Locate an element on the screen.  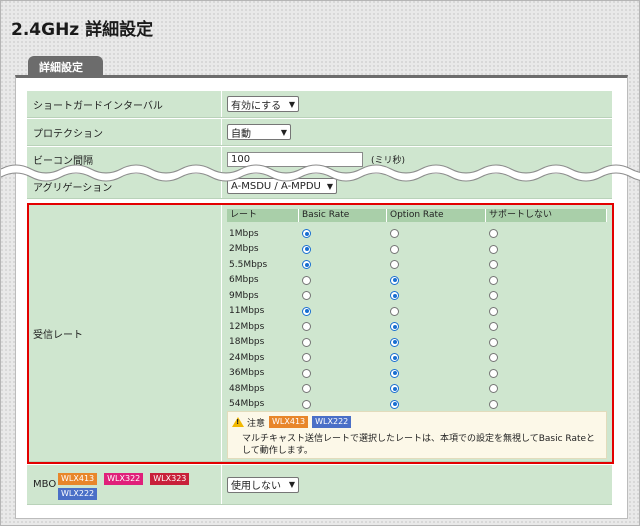
model-badge: WLX323 is located at coordinates (170, 479).